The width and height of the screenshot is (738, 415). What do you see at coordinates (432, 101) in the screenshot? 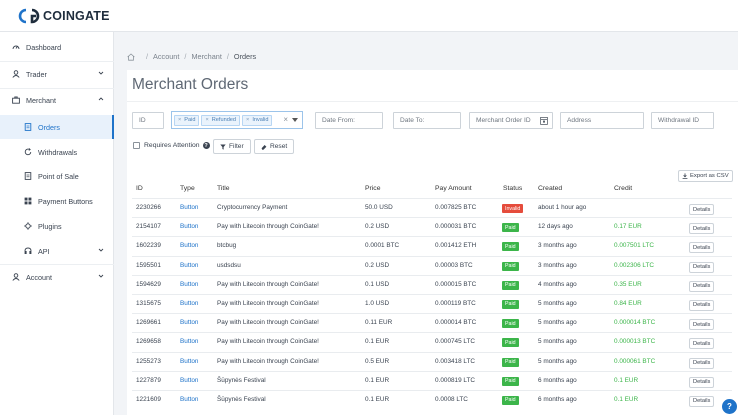
I see `divider` at bounding box center [432, 101].